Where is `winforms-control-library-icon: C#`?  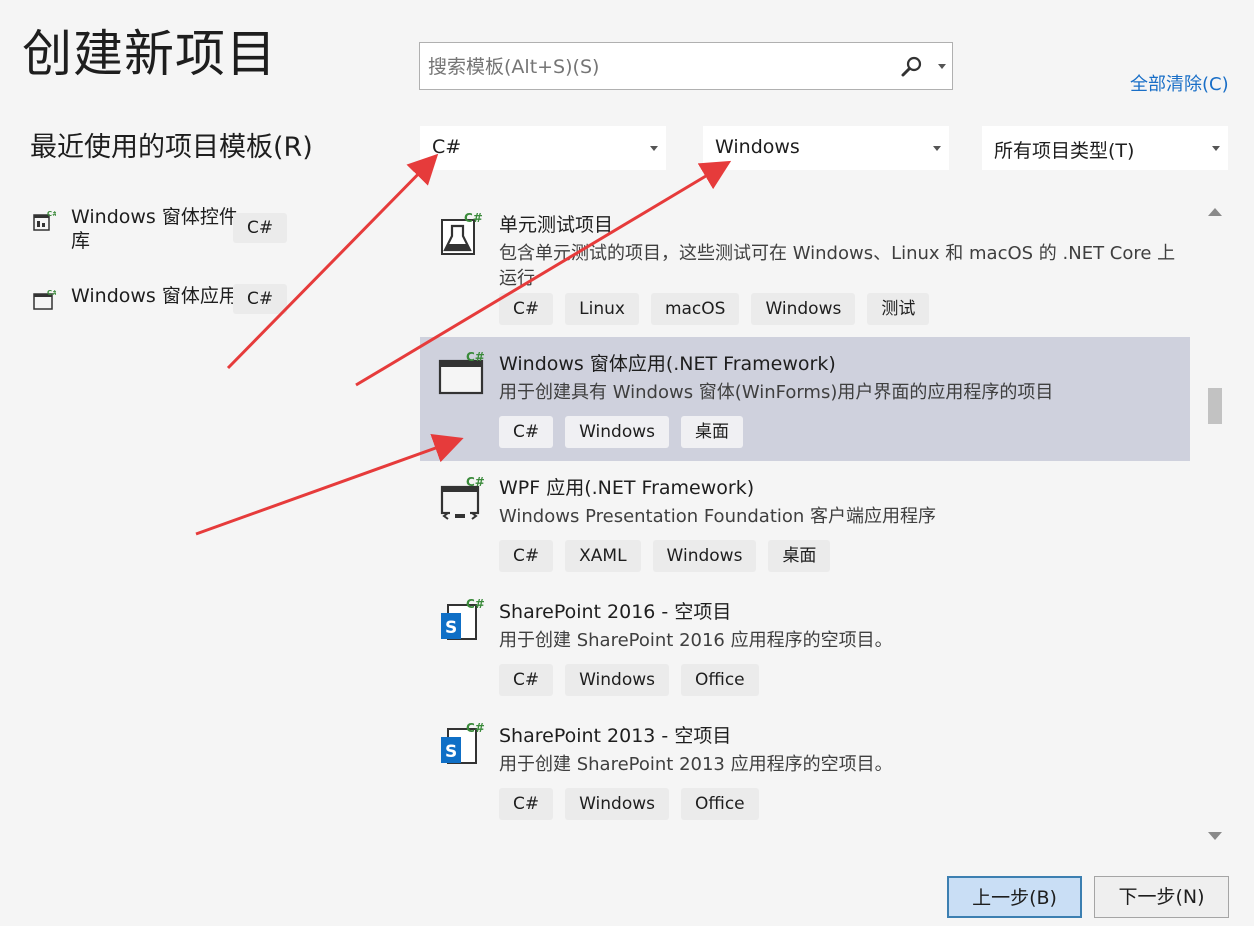
winforms-control-library-icon: C# is located at coordinates (44, 220).